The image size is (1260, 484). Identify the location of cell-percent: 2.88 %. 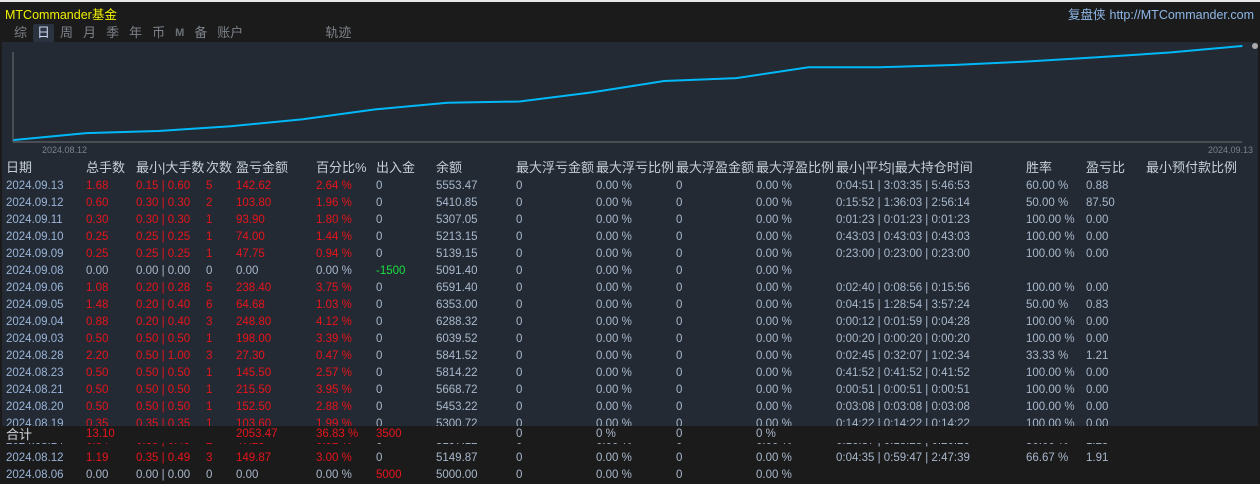
(334, 407).